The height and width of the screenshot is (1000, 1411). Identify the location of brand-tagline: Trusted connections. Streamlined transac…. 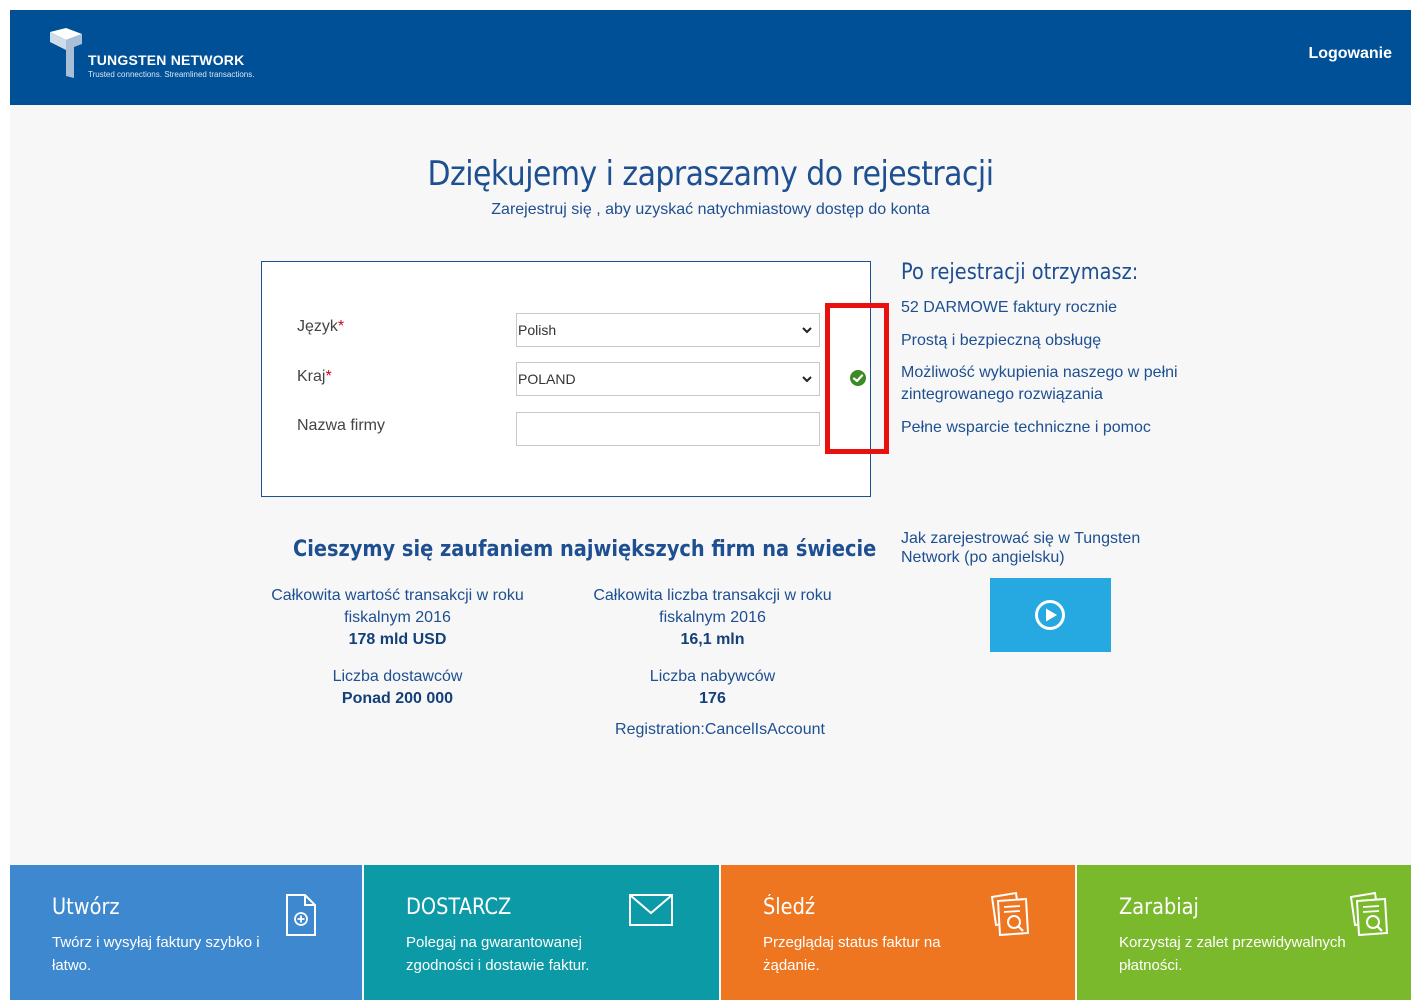
(171, 74).